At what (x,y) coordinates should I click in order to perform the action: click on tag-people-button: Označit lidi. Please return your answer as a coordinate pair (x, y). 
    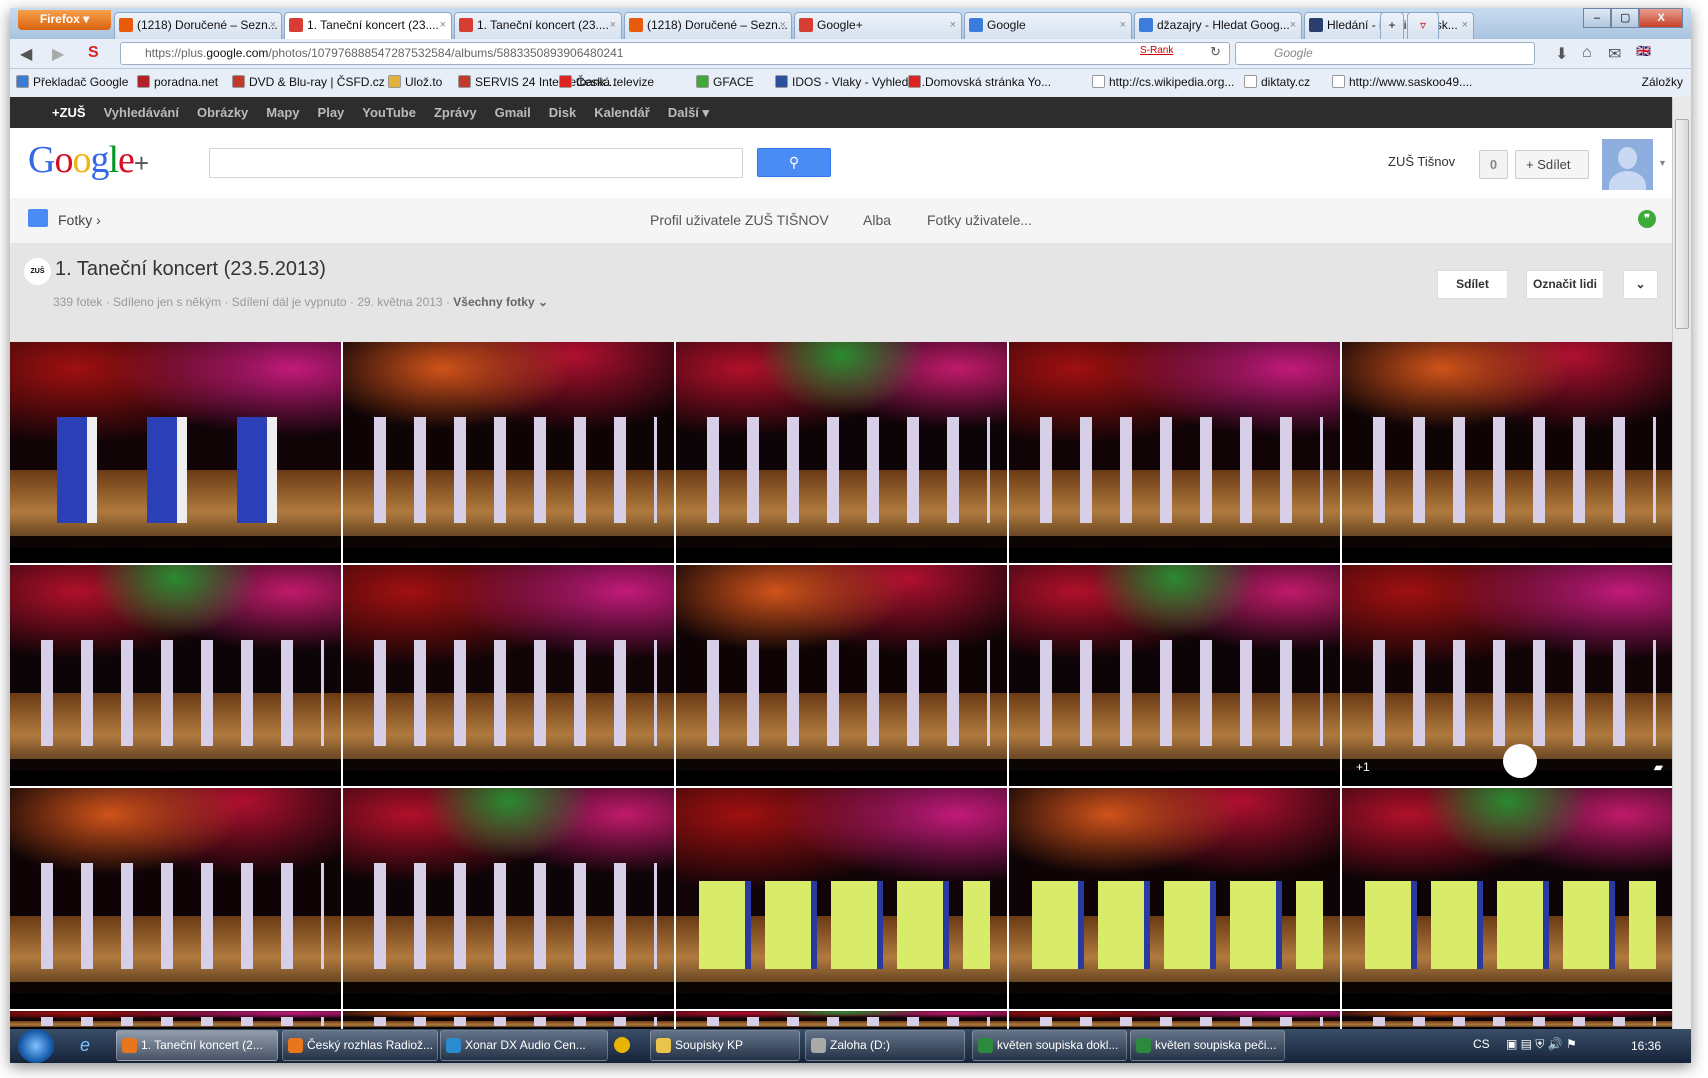
    Looking at the image, I should click on (1565, 284).